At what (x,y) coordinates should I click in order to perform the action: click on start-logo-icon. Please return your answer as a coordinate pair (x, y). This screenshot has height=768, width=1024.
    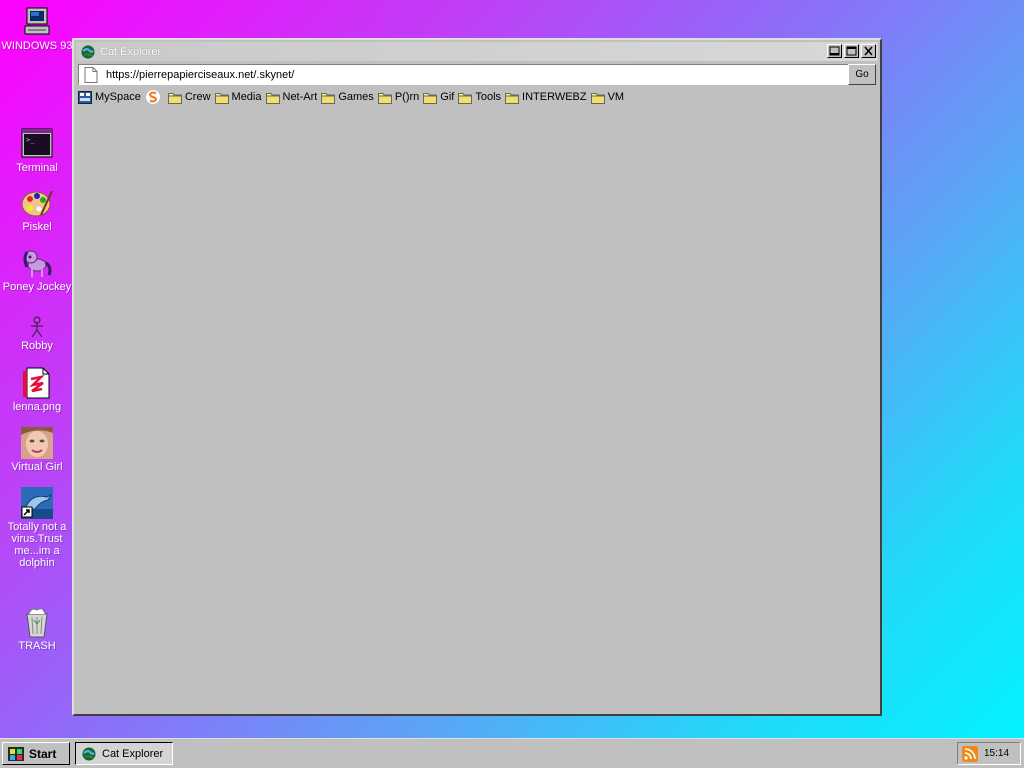
    Looking at the image, I should click on (16, 754).